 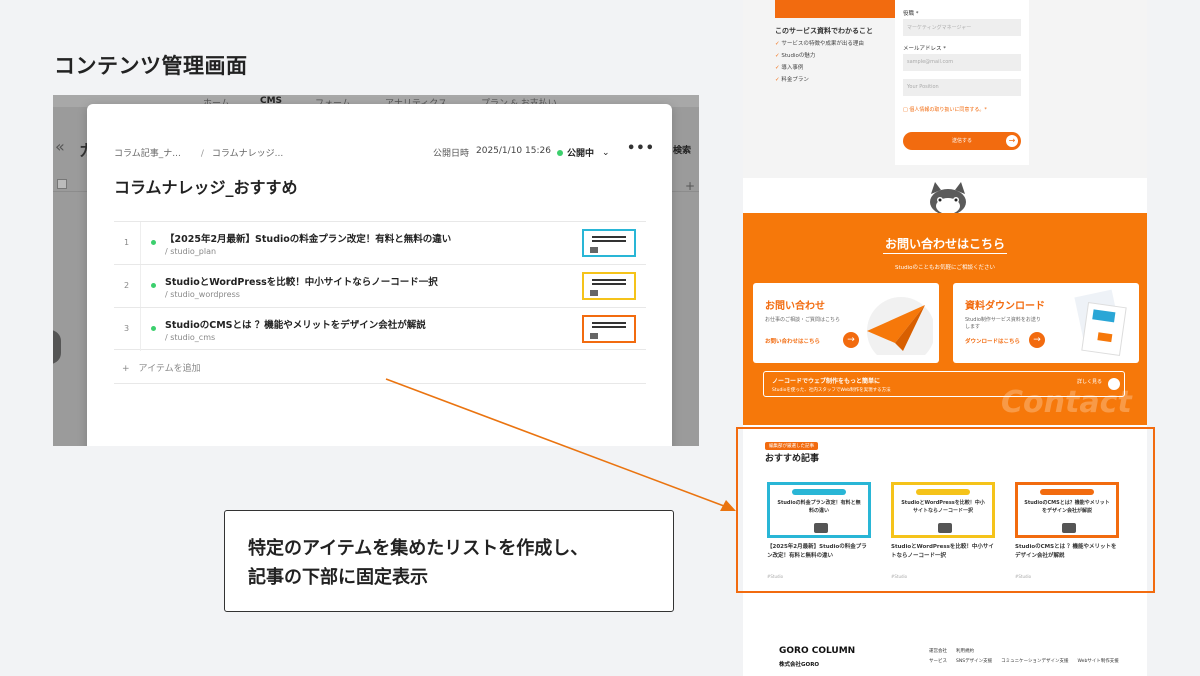 I want to click on callout-box: 特定のアイテムを集めたリストを作成し、 記事の下部に固定表示, so click(x=449, y=561).